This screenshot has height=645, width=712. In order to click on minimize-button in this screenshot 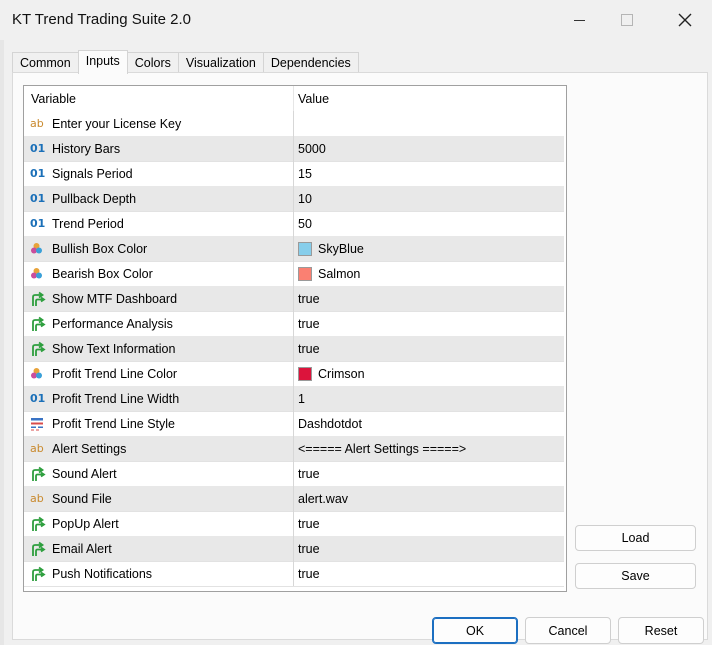, I will do `click(579, 20)`.